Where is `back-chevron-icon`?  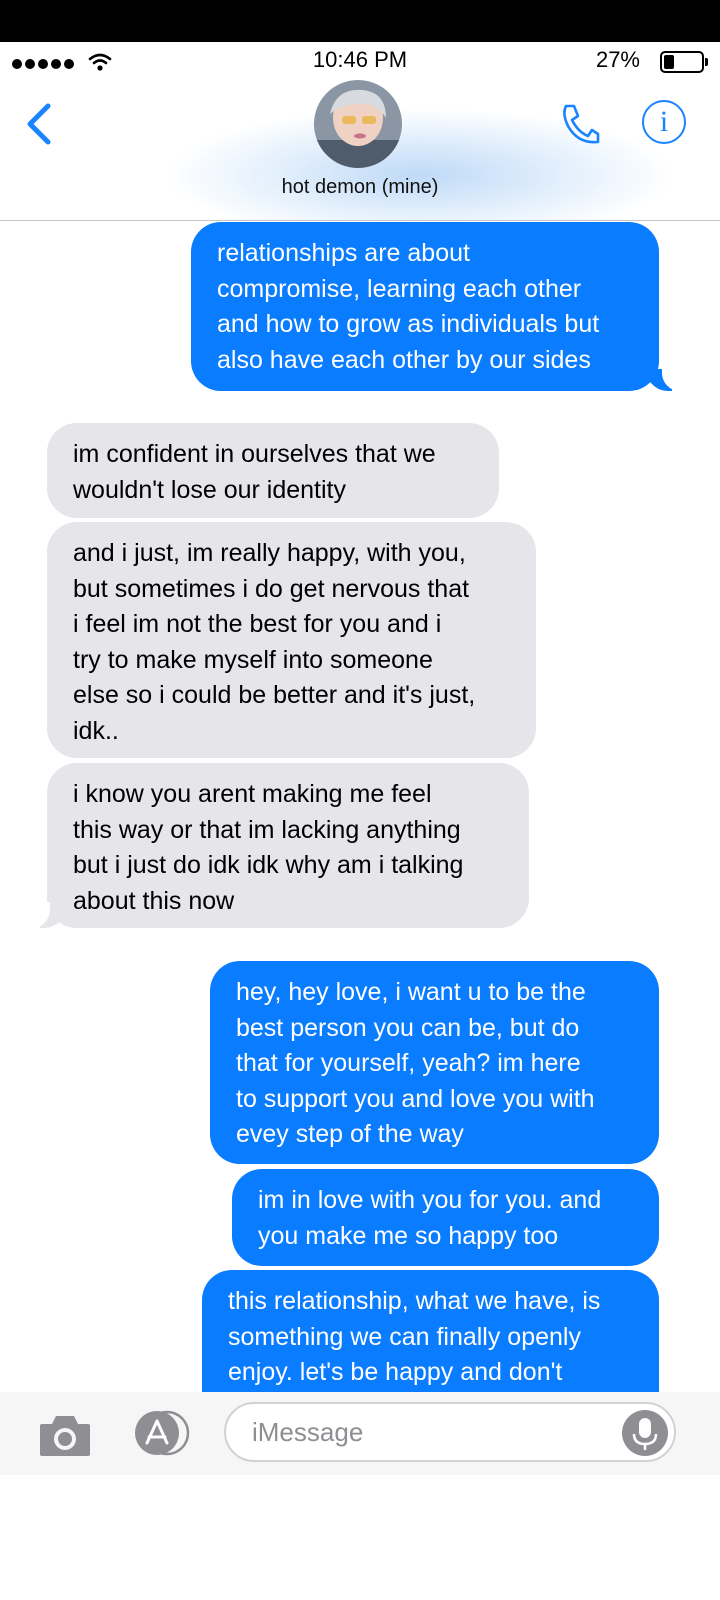
back-chevron-icon is located at coordinates (39, 124).